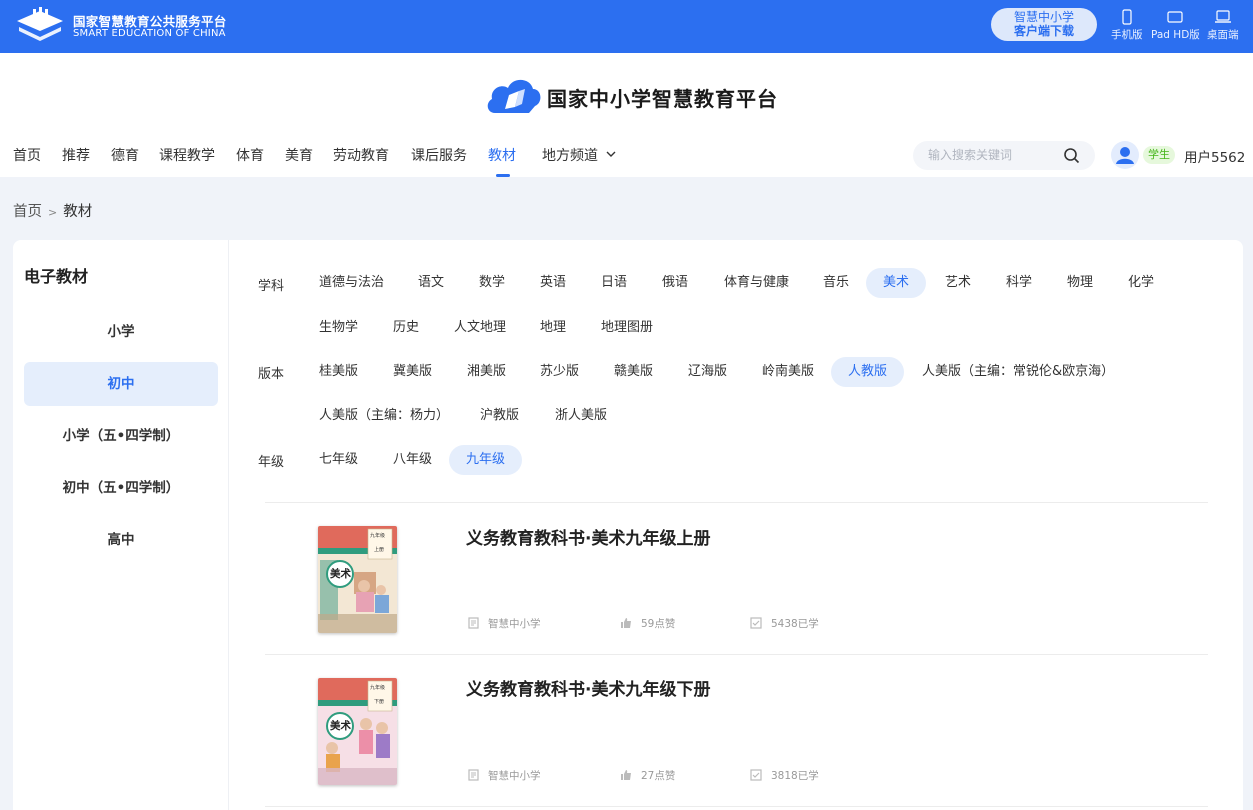 This screenshot has width=1253, height=810. Describe the element at coordinates (588, 687) in the screenshot. I see `book-title: 义务教育教科书·美术九年级下册` at that location.